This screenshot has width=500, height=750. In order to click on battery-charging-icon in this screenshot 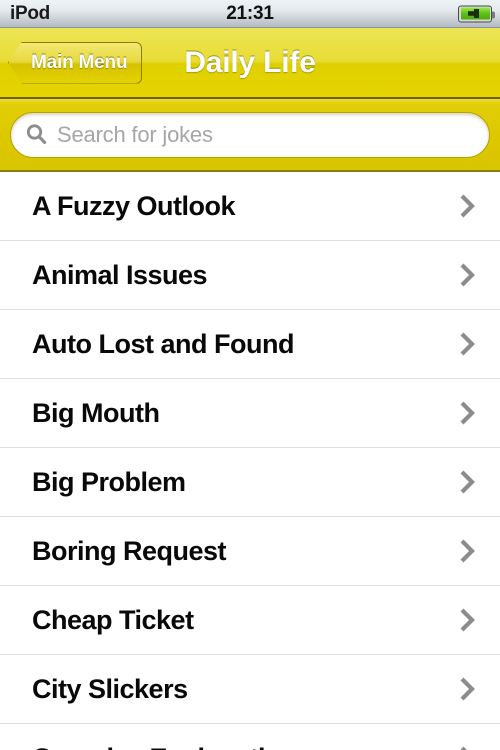, I will do `click(476, 13)`.